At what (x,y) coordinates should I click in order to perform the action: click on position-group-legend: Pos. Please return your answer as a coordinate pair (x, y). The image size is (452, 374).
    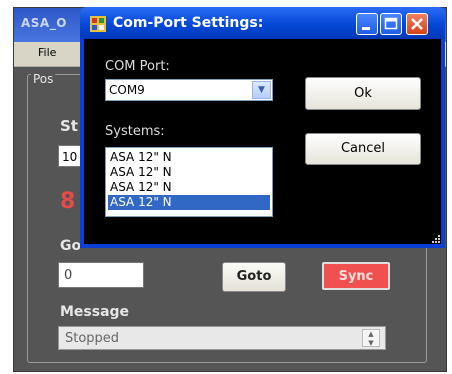
    Looking at the image, I should click on (43, 79).